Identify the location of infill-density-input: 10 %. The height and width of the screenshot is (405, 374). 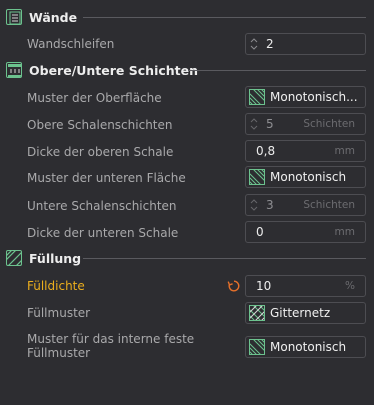
(305, 286).